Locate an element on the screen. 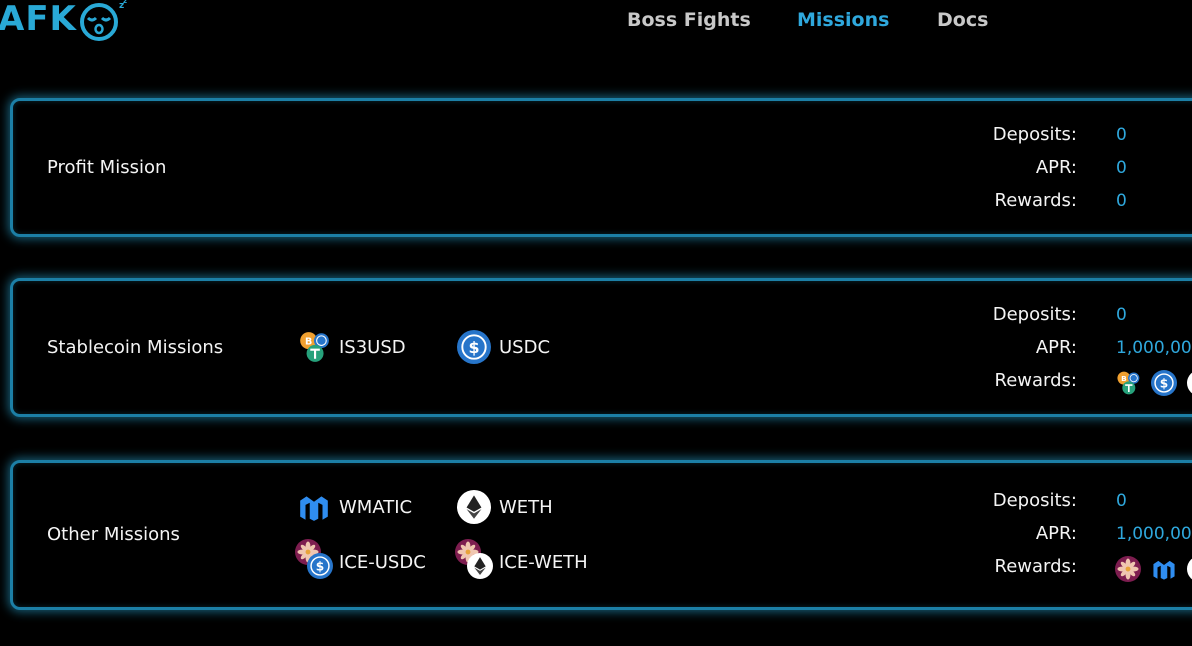 This screenshot has height=646, width=1192. token-usdc: USDC is located at coordinates (503, 347).